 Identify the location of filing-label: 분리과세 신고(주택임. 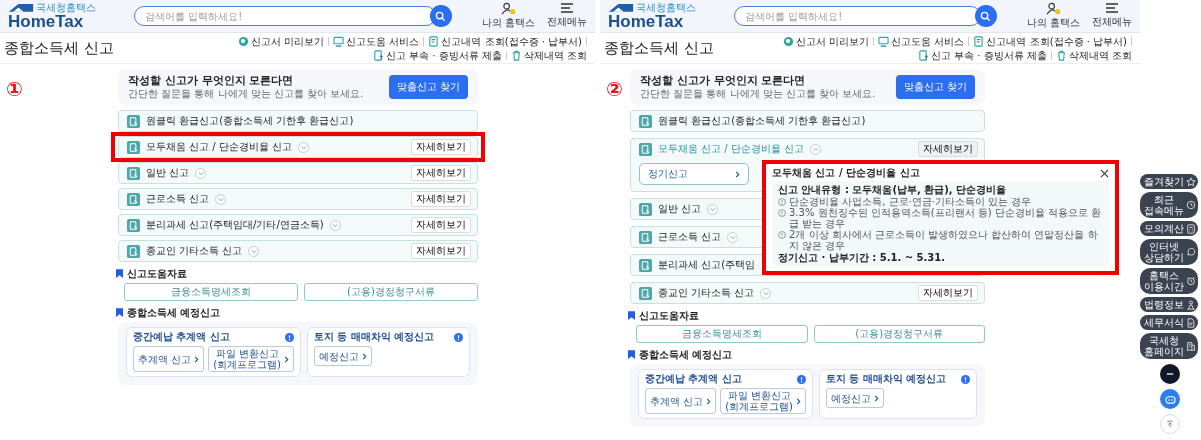
(707, 265).